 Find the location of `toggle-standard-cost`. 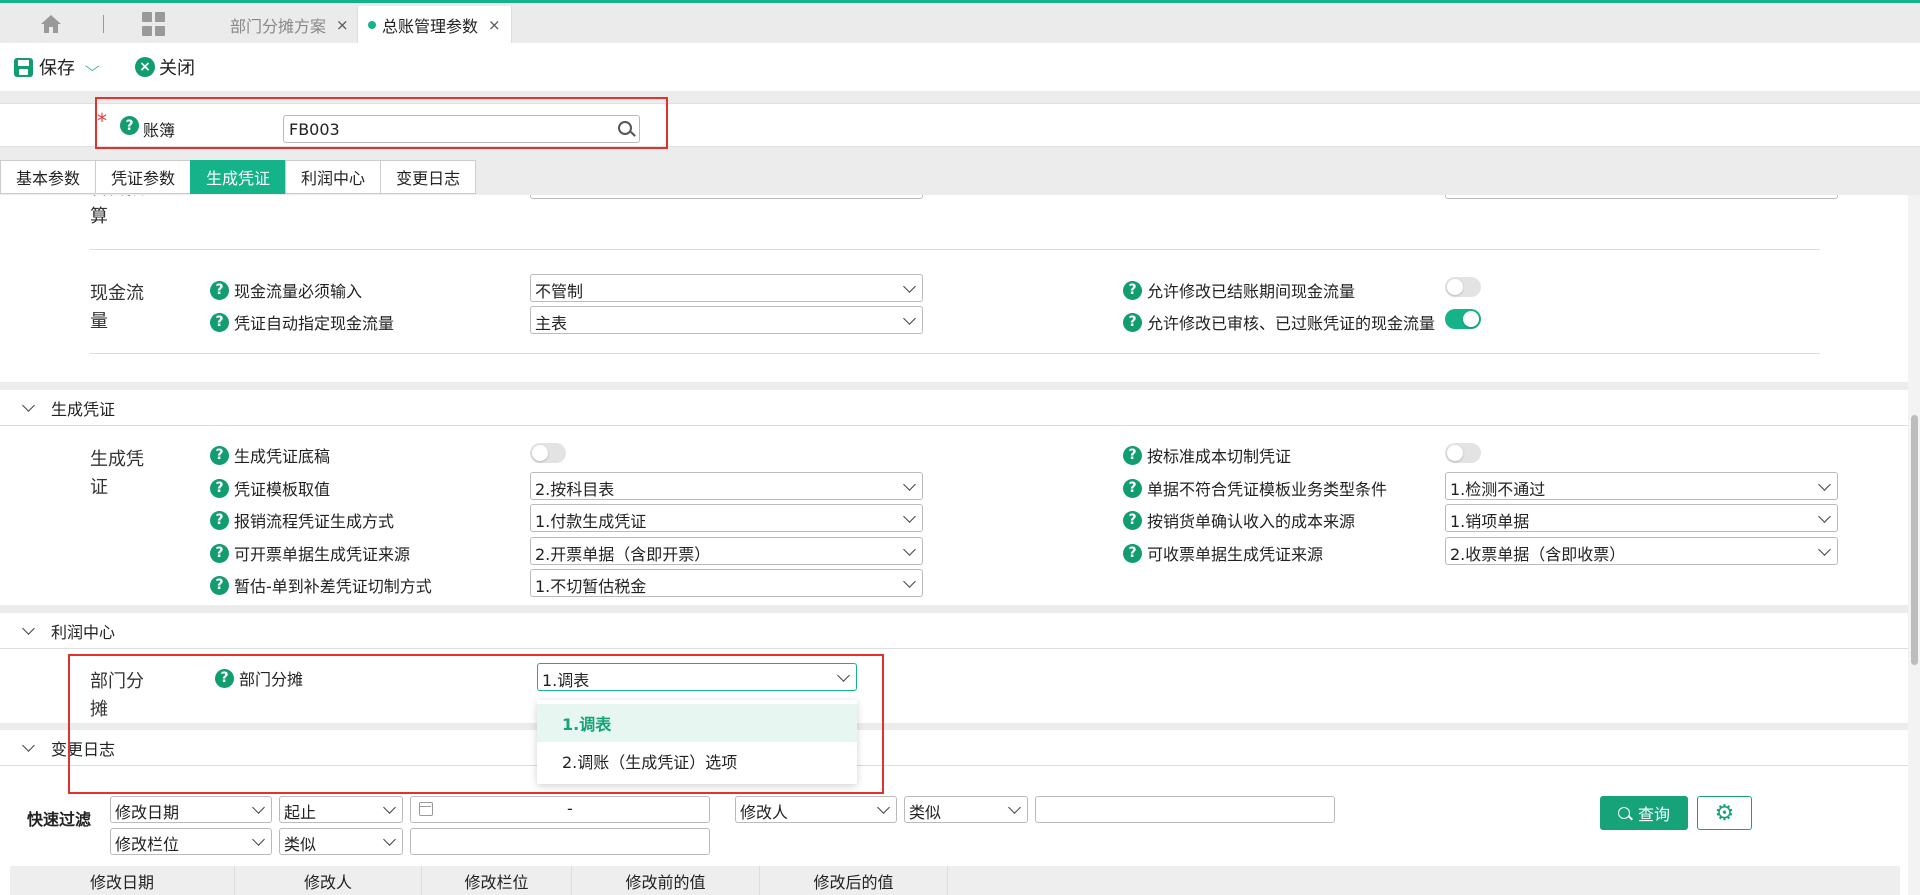

toggle-standard-cost is located at coordinates (1463, 453).